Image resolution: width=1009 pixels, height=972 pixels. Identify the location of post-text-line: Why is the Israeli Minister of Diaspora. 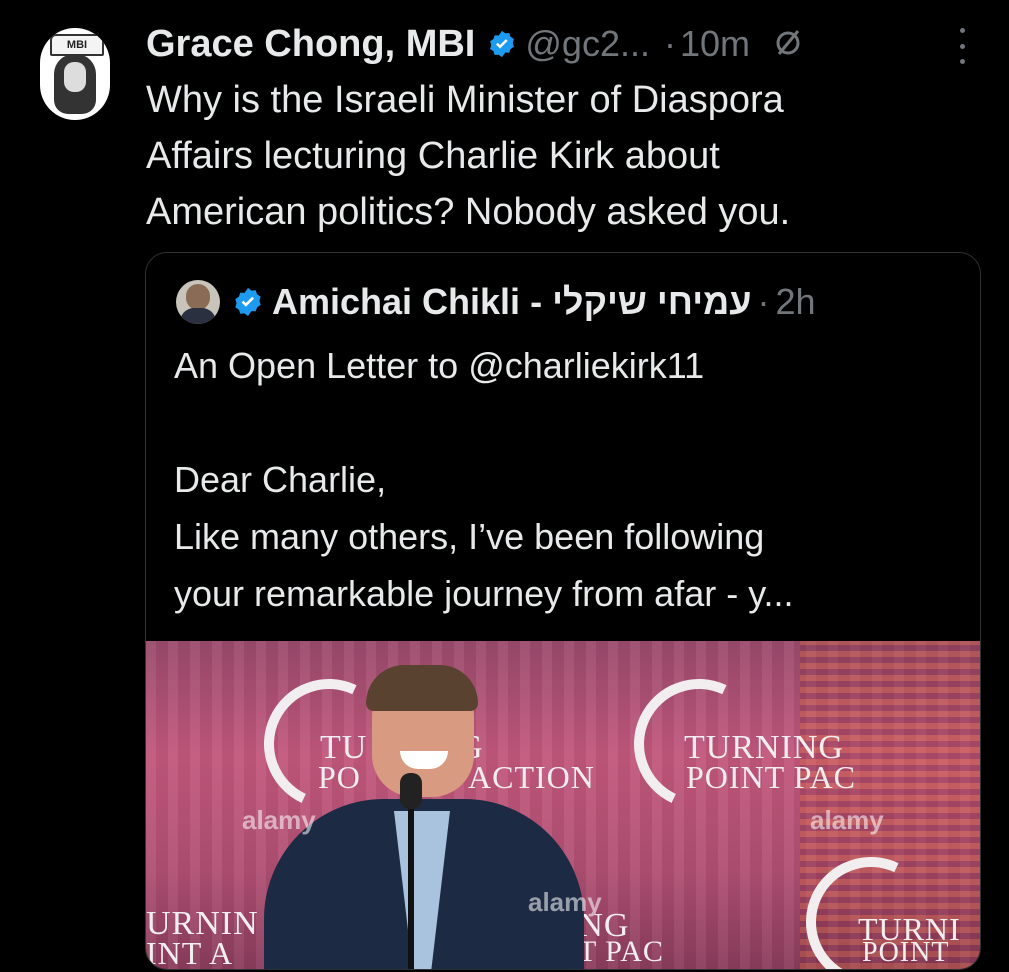
(465, 100).